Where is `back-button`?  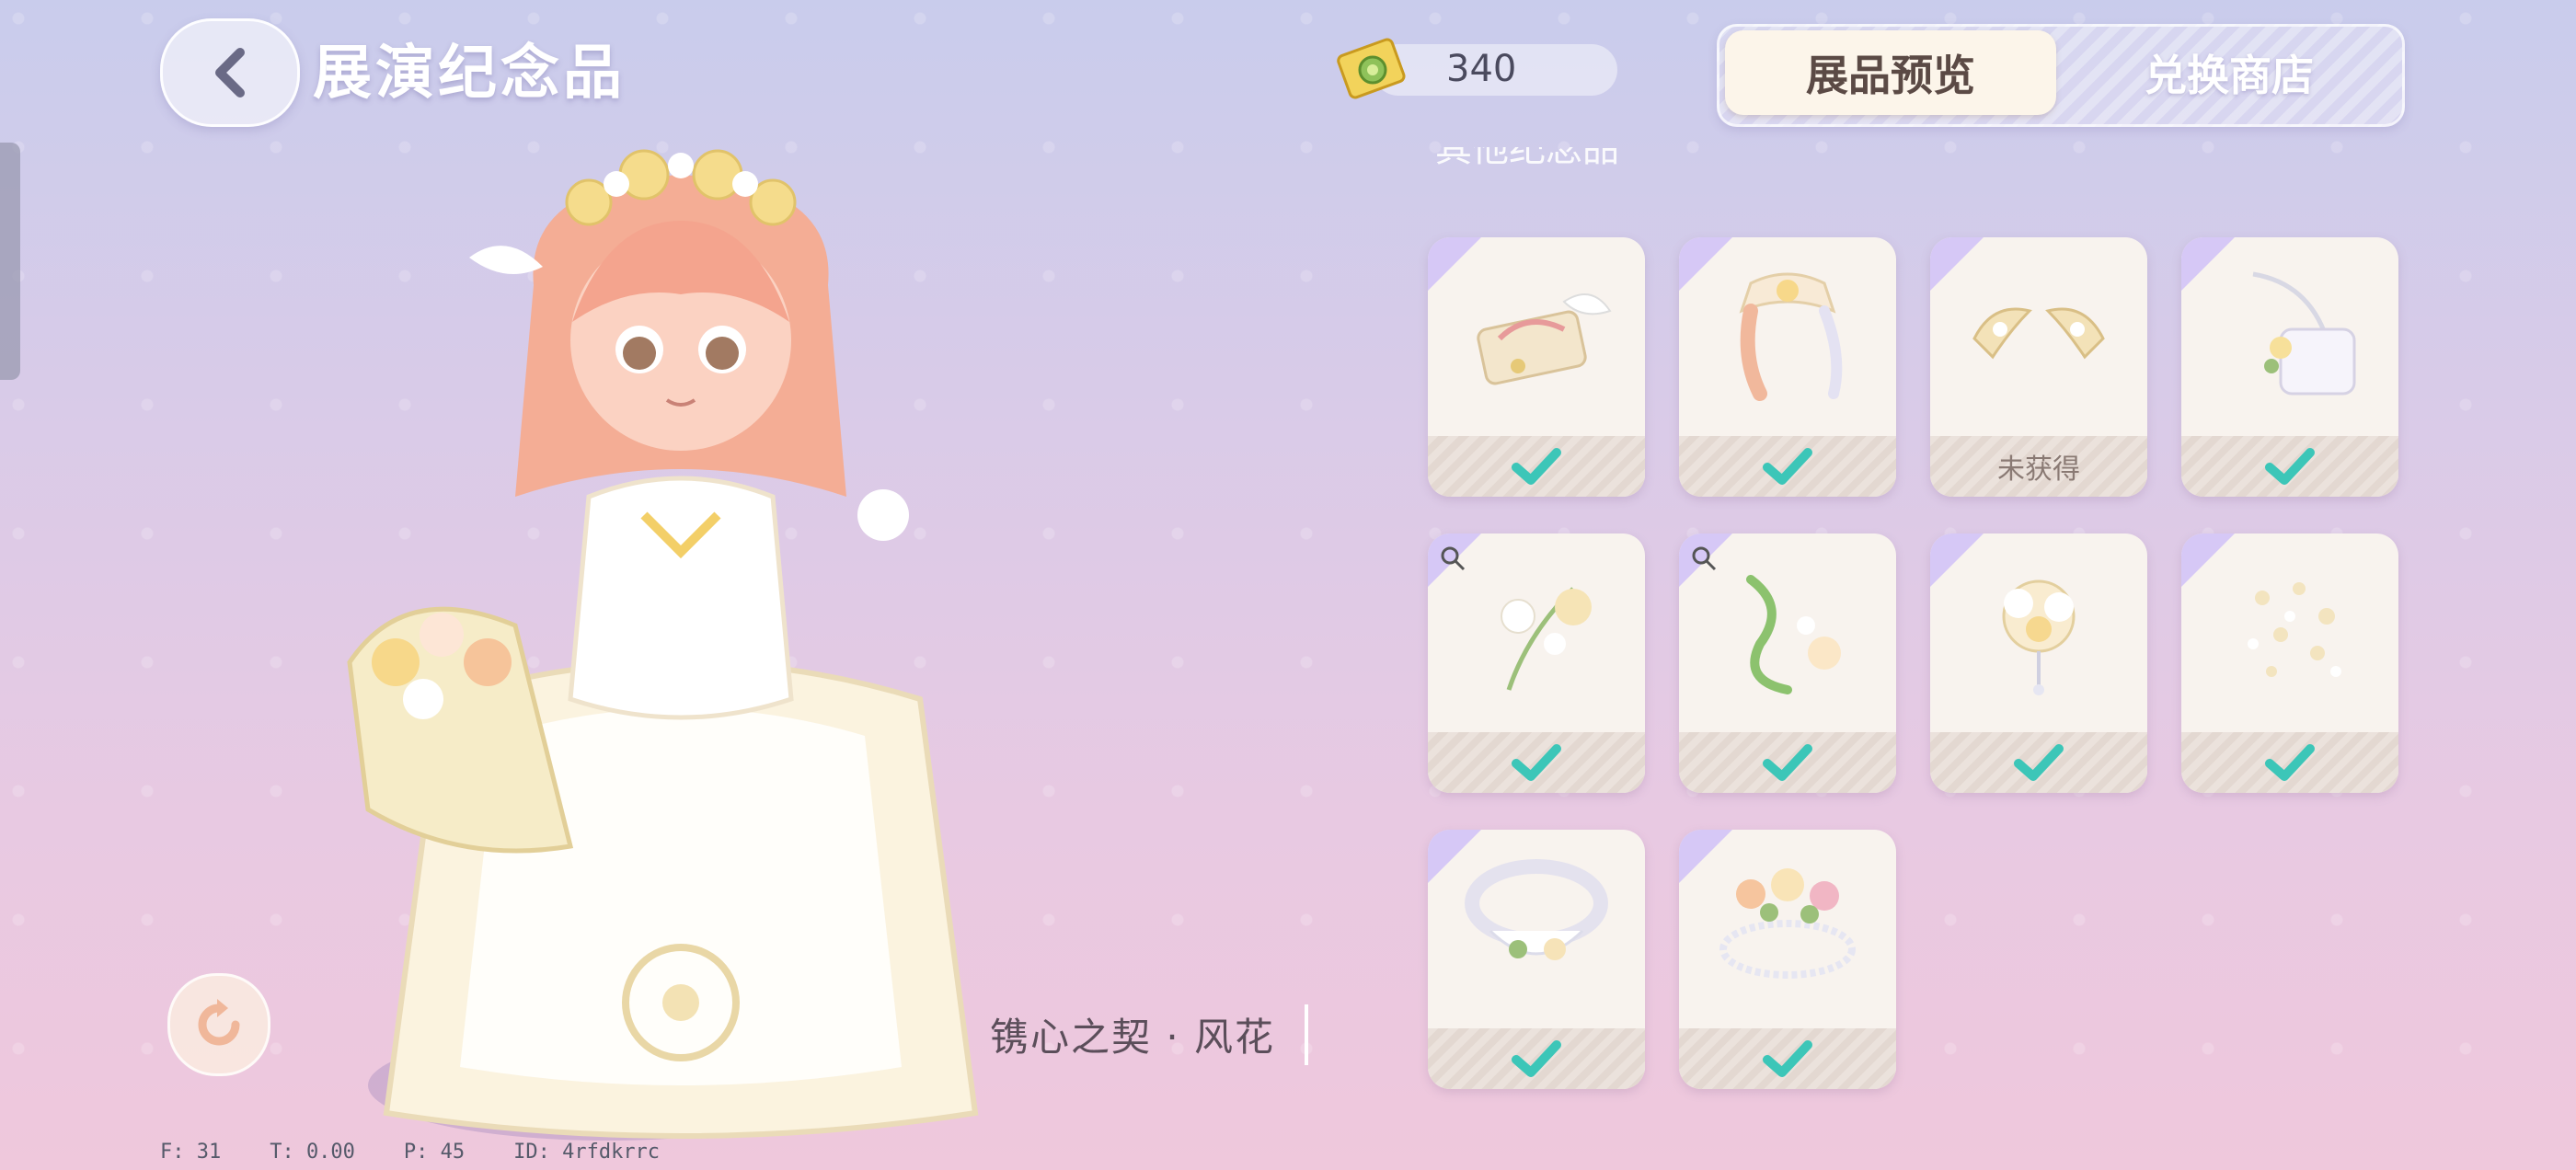
back-button is located at coordinates (230, 72).